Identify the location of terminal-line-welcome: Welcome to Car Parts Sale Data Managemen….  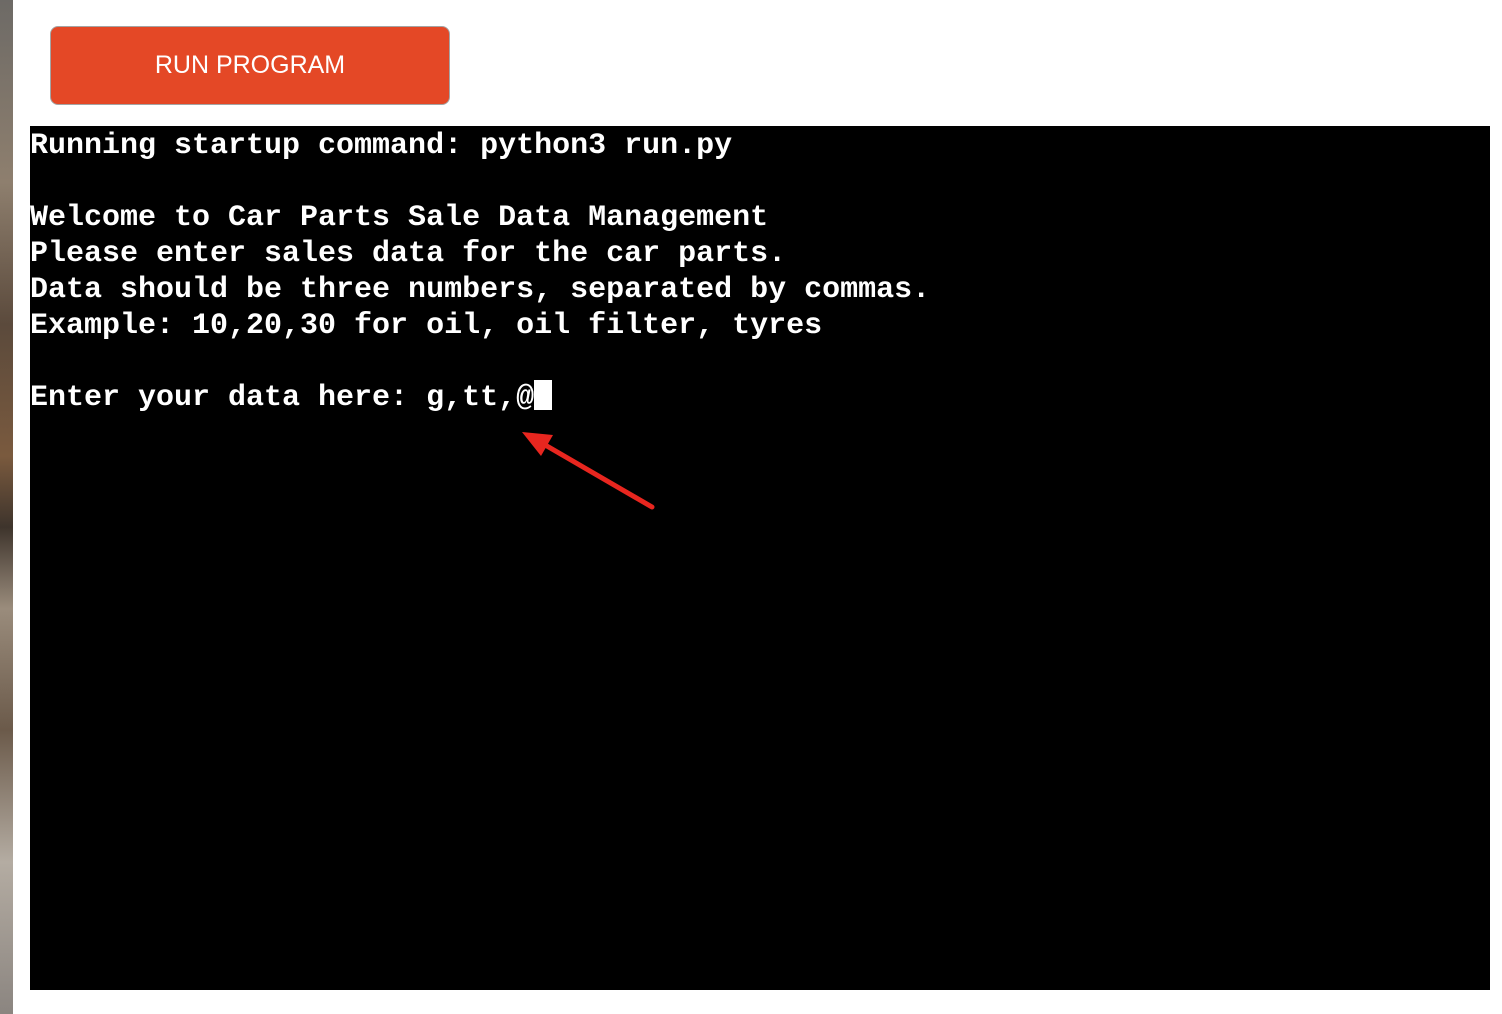
(399, 218).